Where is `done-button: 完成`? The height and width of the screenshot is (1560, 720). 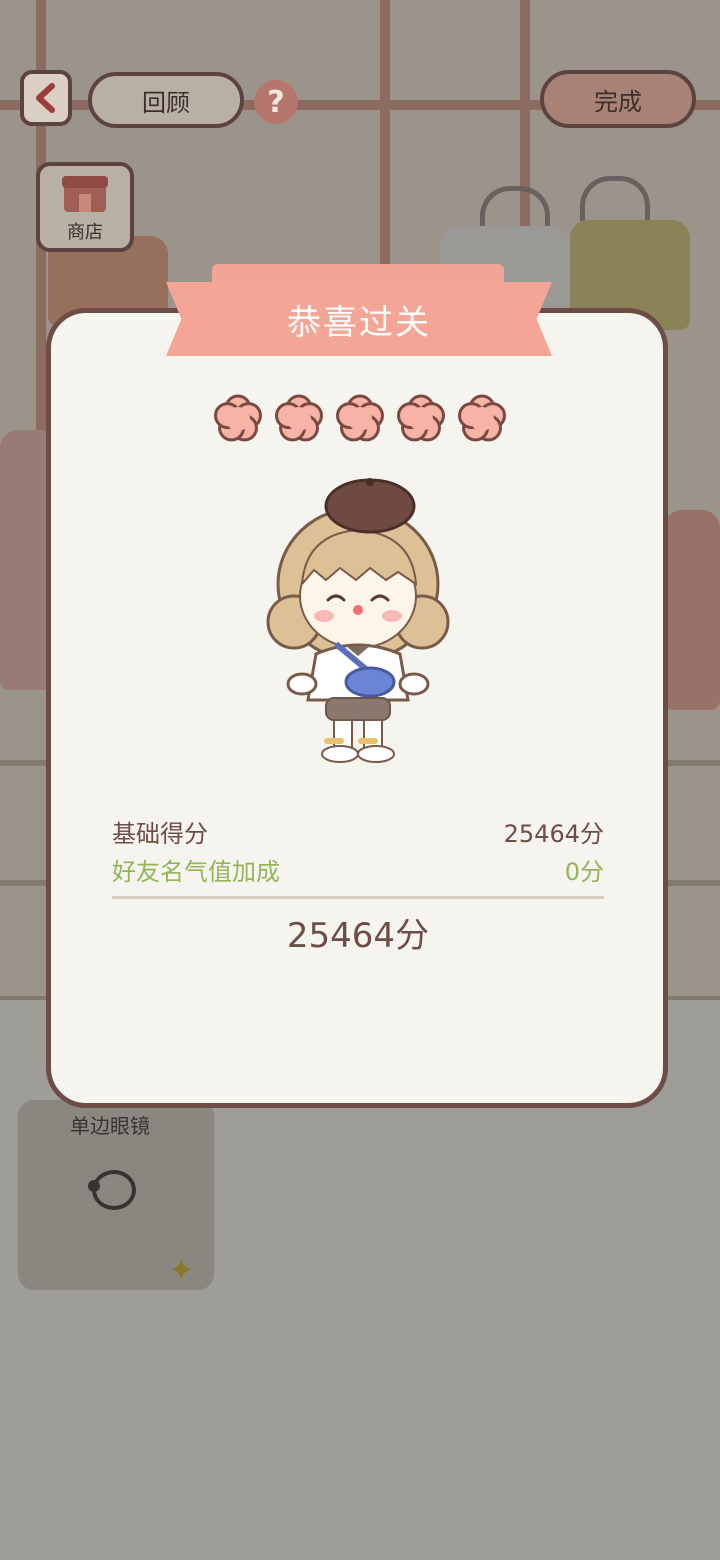 done-button: 完成 is located at coordinates (618, 99).